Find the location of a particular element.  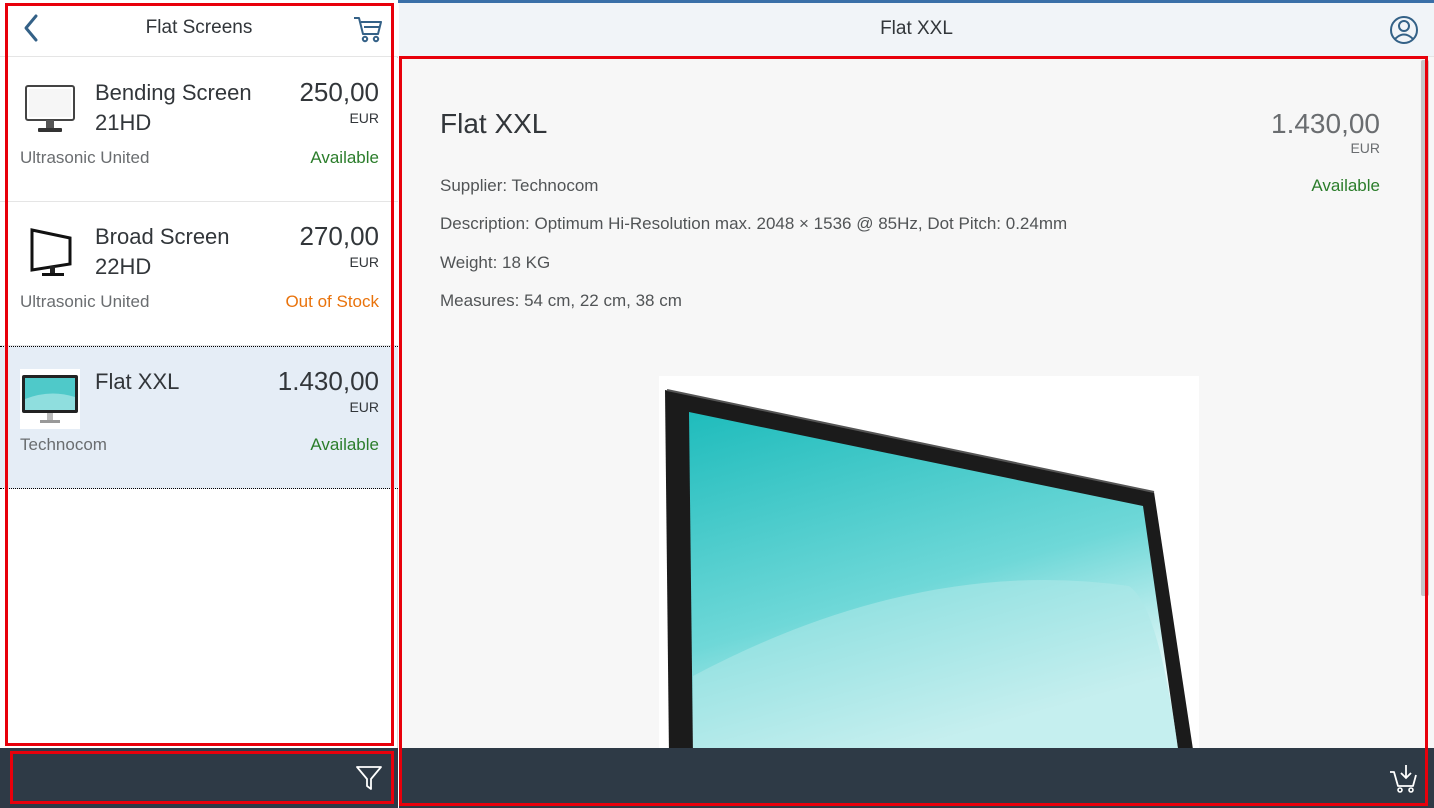

object-price: 1.430,00 is located at coordinates (1325, 123).